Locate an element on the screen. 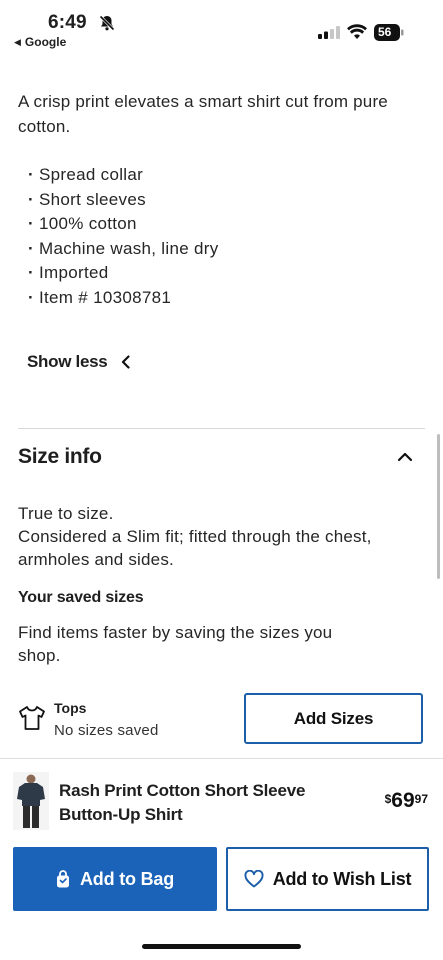  add-to-bag-button: Add to Bag is located at coordinates (115, 879).